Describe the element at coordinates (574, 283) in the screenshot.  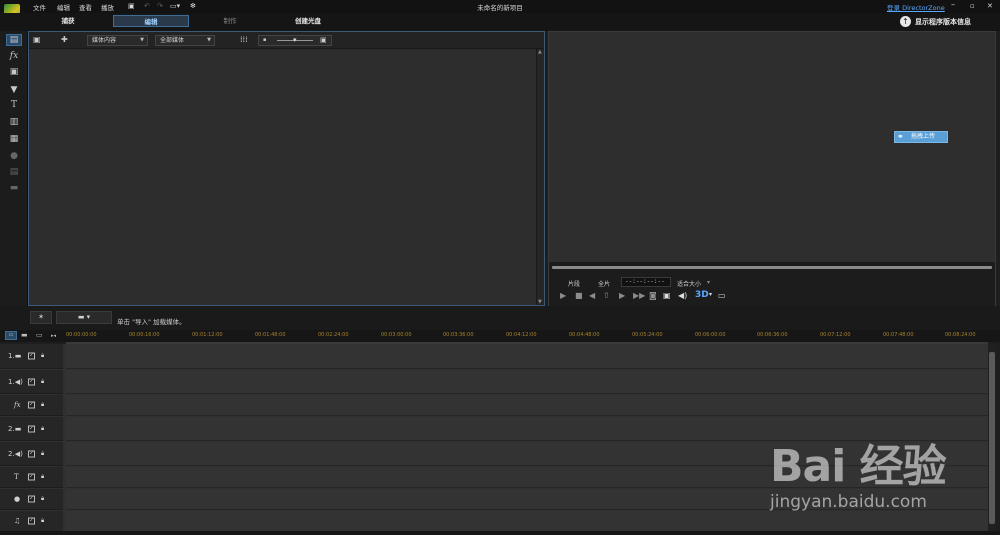
I see `clip-mode-toggle: 片段` at that location.